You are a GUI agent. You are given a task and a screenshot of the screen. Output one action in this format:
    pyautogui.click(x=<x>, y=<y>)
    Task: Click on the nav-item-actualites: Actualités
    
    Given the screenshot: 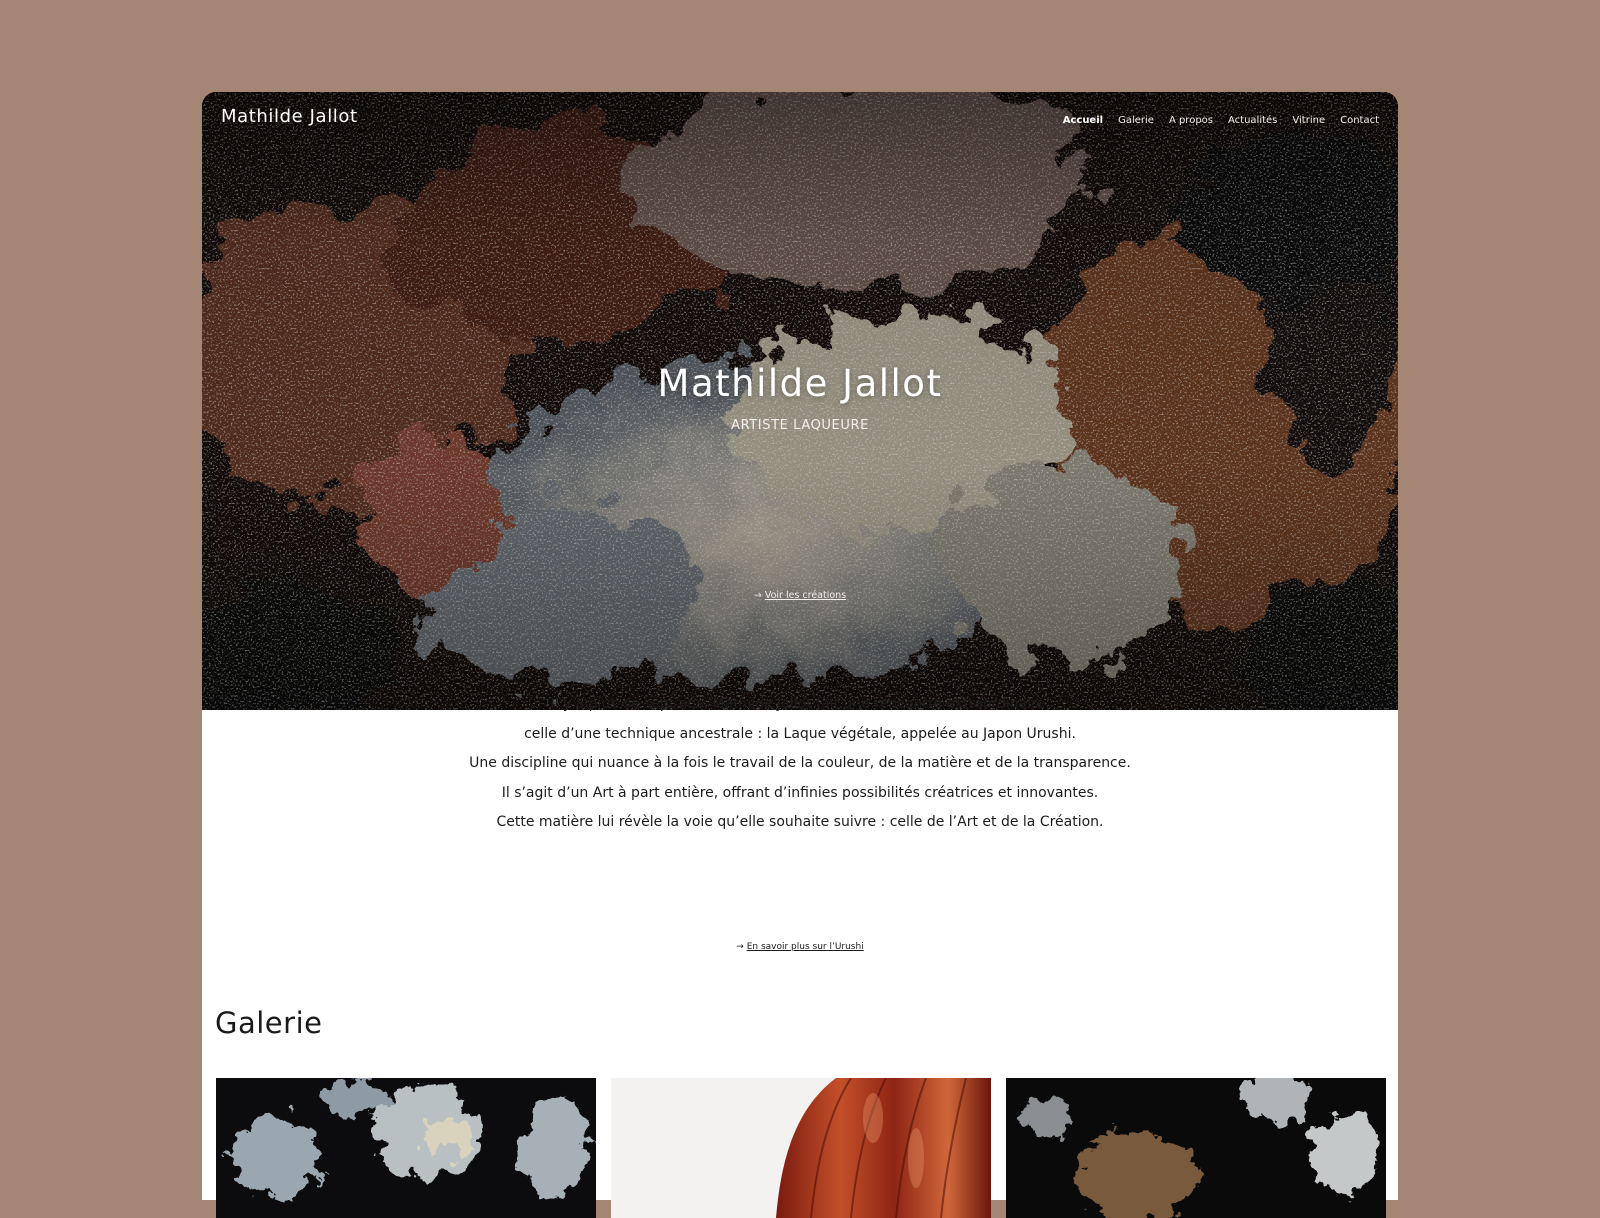 What is the action you would take?
    pyautogui.click(x=1252, y=119)
    